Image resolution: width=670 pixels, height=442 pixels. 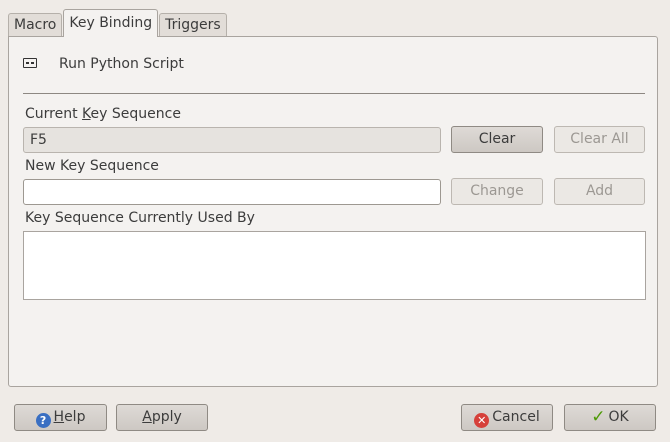 I want to click on clear-all-button: Clear All, so click(x=599, y=139).